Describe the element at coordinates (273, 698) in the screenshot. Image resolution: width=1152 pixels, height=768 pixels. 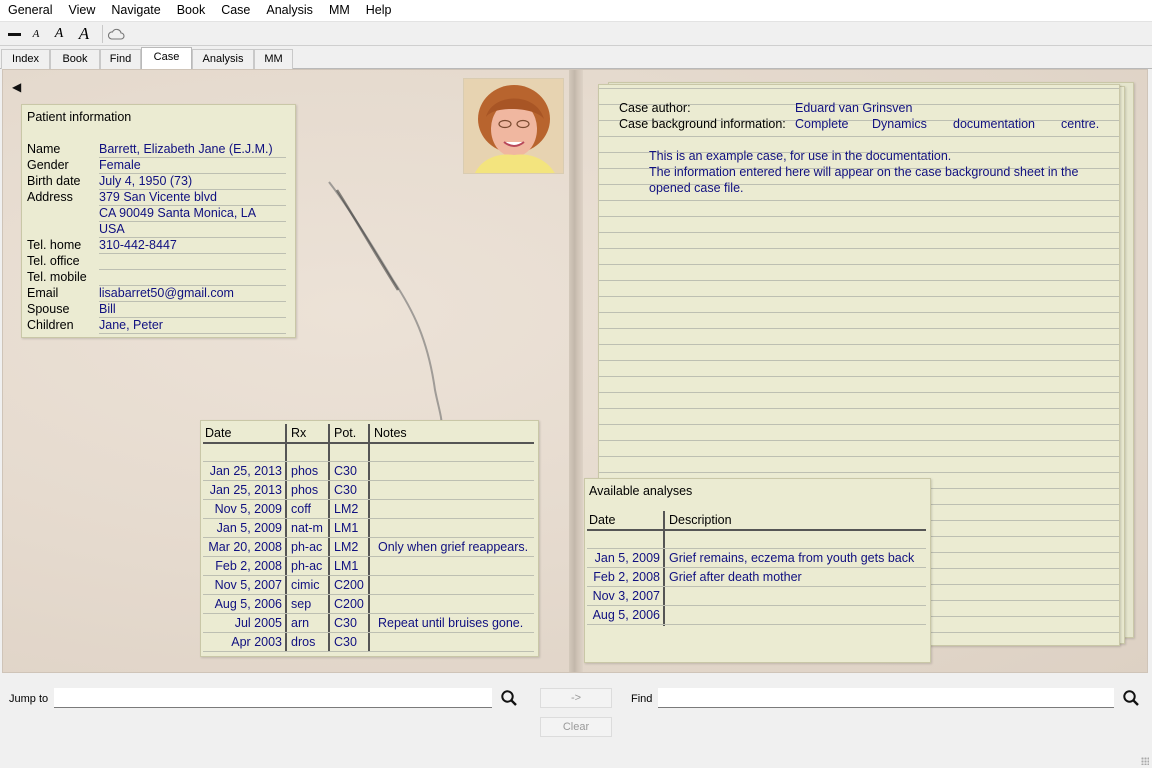
I see `jump-to-input` at that location.